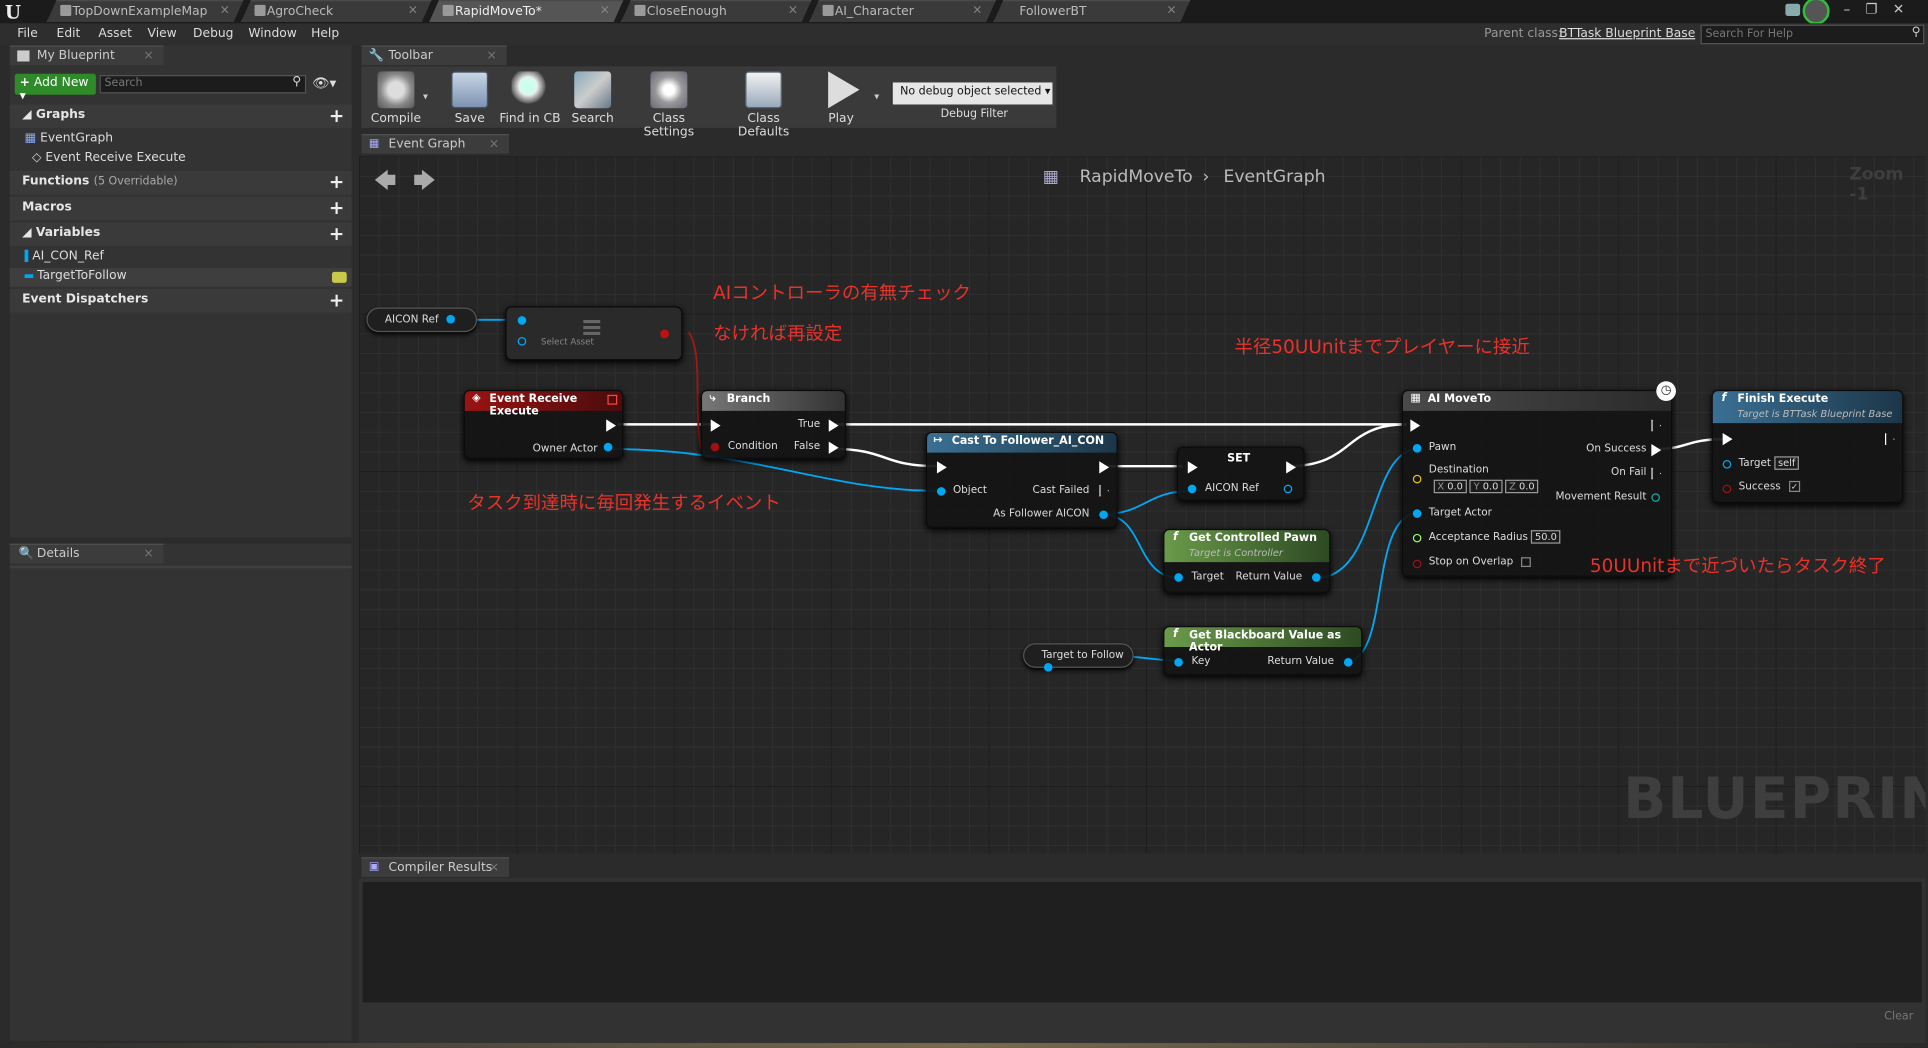  Describe the element at coordinates (115, 34) in the screenshot. I see `menu-asset: Asset` at that location.